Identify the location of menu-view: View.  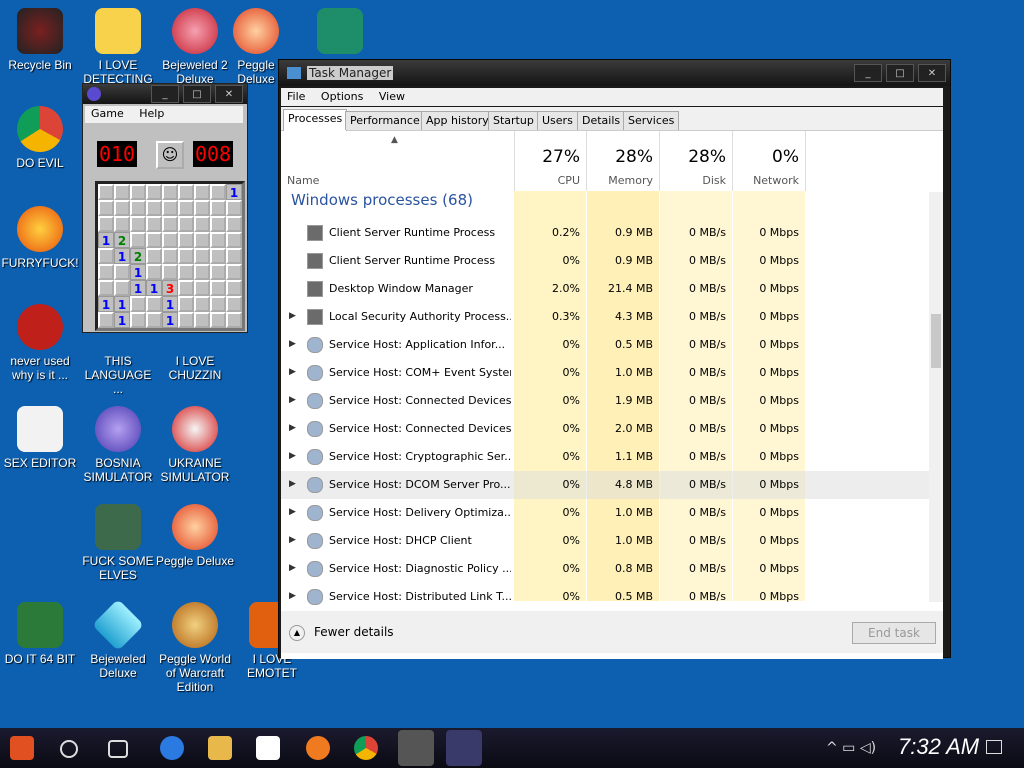
(392, 96).